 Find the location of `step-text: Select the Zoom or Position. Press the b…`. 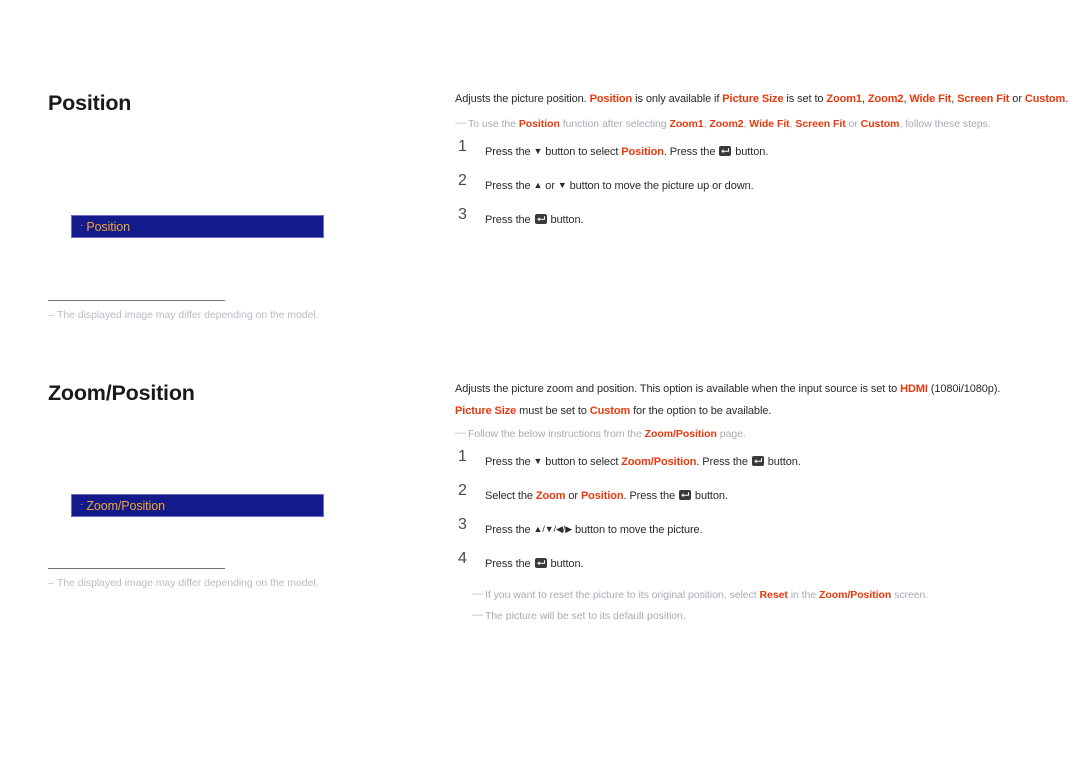

step-text: Select the Zoom or Position. Press the b… is located at coordinates (606, 496).